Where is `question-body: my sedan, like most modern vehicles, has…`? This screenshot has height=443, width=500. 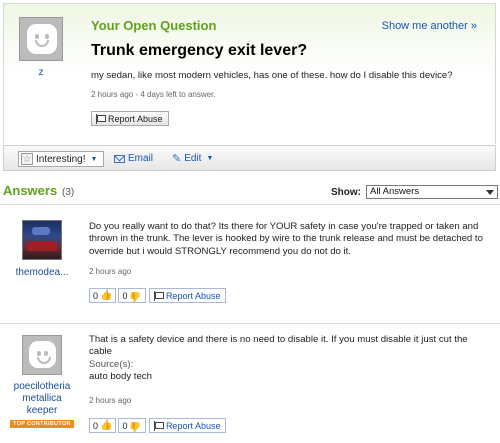
question-body: my sedan, like most modern vehicles, has… is located at coordinates (272, 75).